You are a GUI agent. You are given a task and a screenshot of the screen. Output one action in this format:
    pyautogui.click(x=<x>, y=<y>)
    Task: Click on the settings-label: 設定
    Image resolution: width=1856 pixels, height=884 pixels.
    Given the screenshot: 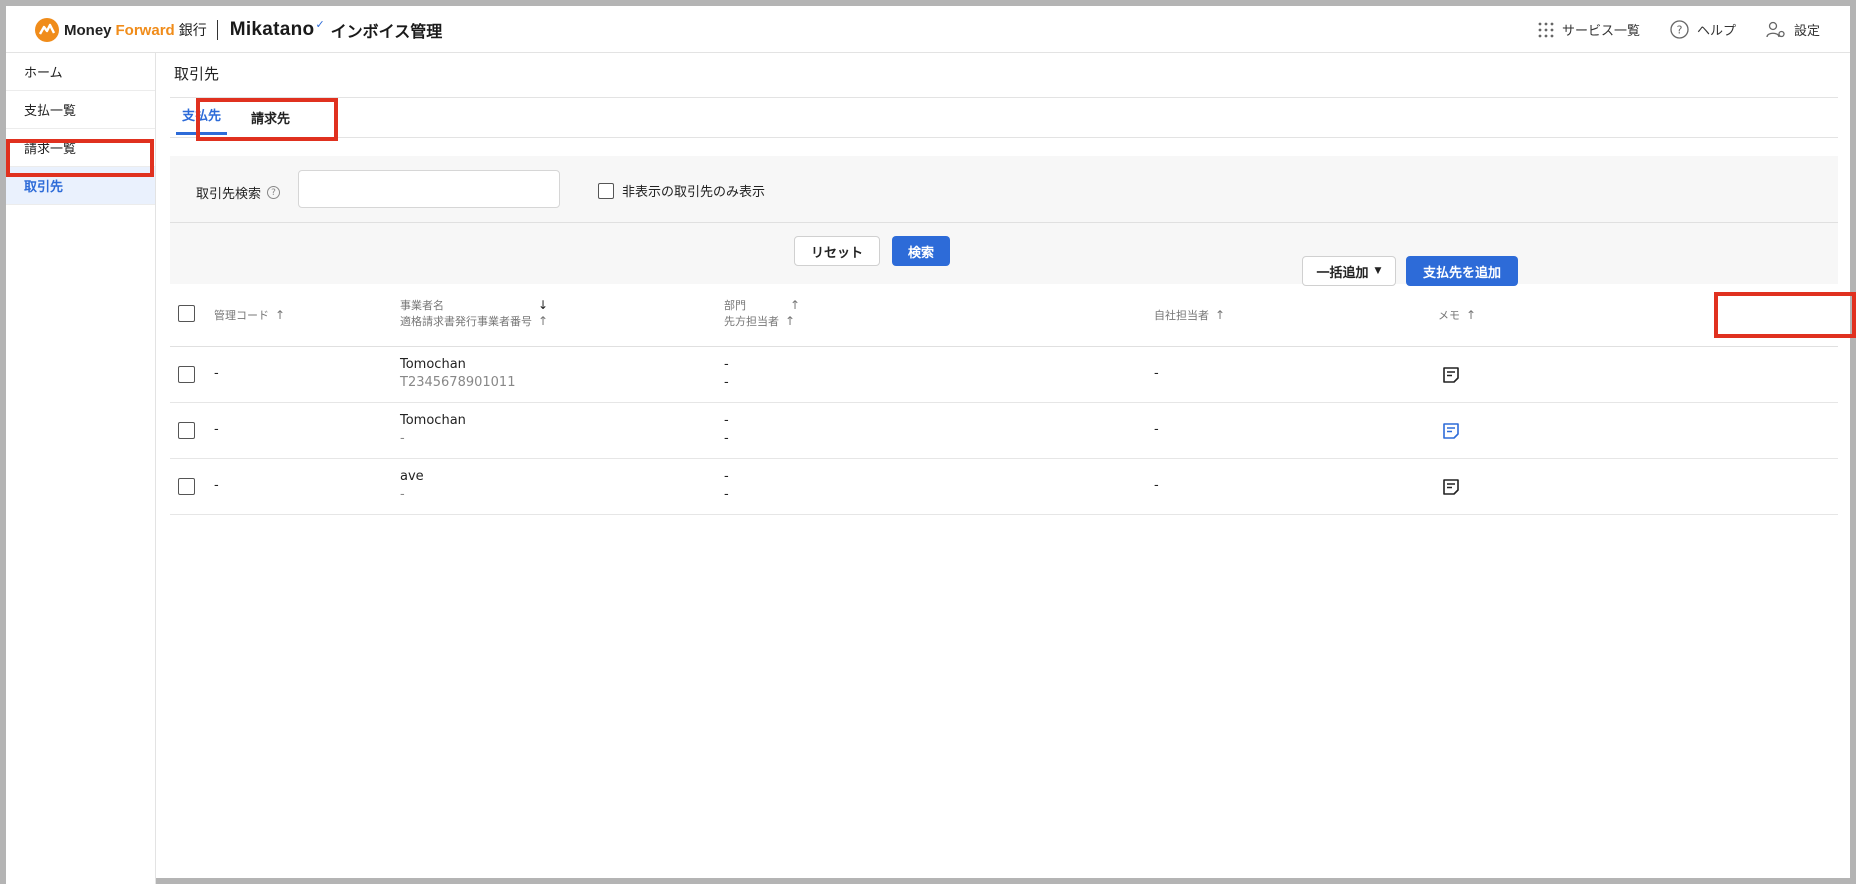 What is the action you would take?
    pyautogui.click(x=1806, y=31)
    